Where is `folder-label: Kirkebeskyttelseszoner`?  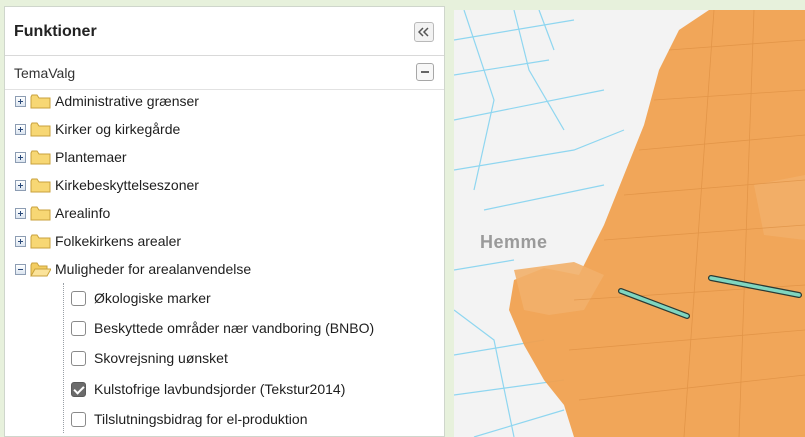
folder-label: Kirkebeskyttelseszoner is located at coordinates (127, 185).